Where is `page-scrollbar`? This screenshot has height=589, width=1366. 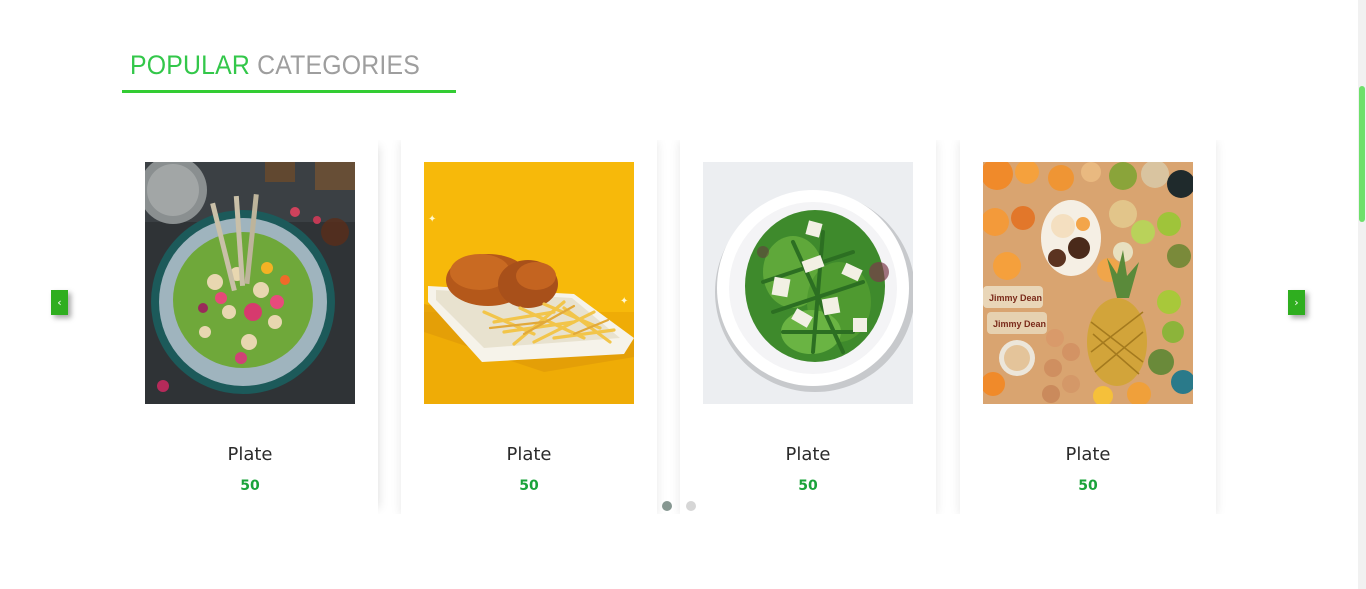
page-scrollbar is located at coordinates (1362, 294).